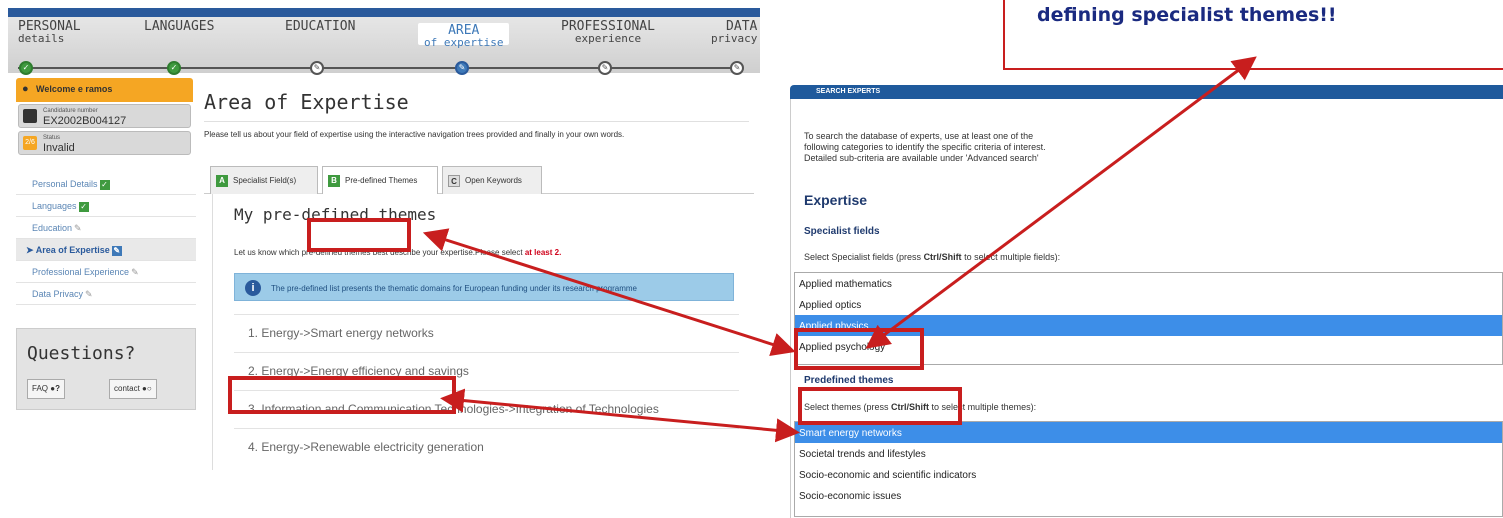 Image resolution: width=1503 pixels, height=518 pixels. I want to click on tab-label: Open Keywords, so click(493, 180).